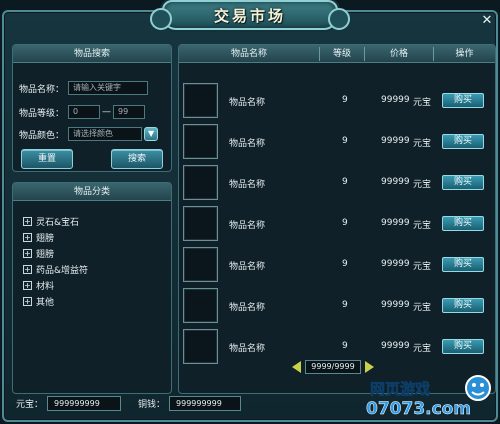  I want to click on category-item: + 药品&增益符, so click(55, 269).